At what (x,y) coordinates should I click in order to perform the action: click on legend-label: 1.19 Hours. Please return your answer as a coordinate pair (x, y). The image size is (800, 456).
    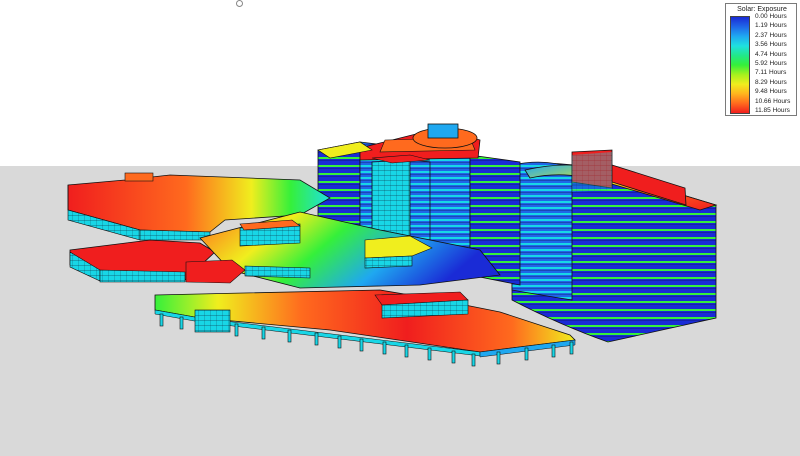
    Looking at the image, I should click on (771, 26).